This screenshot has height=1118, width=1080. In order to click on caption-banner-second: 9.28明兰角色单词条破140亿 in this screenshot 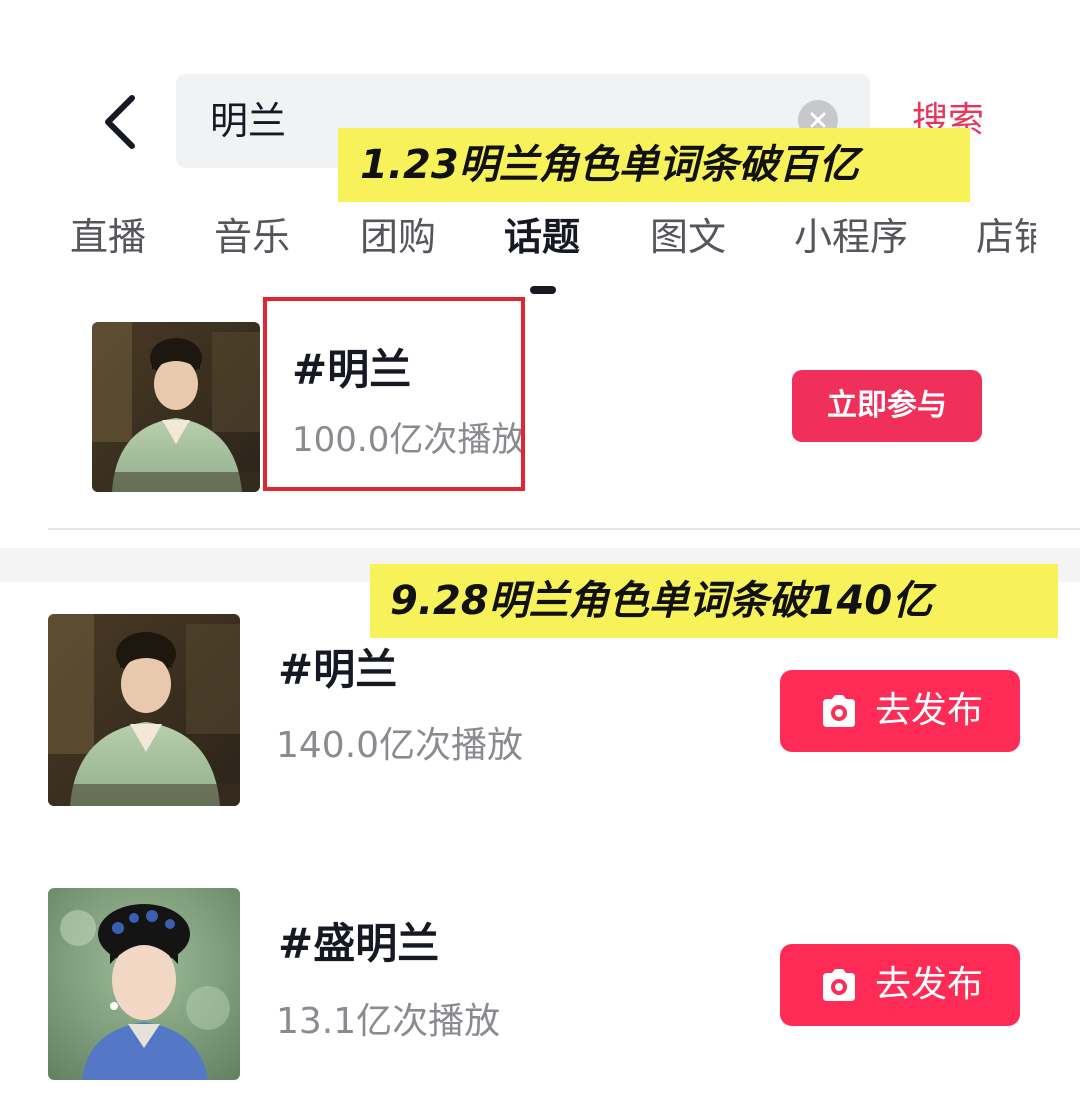, I will do `click(714, 601)`.